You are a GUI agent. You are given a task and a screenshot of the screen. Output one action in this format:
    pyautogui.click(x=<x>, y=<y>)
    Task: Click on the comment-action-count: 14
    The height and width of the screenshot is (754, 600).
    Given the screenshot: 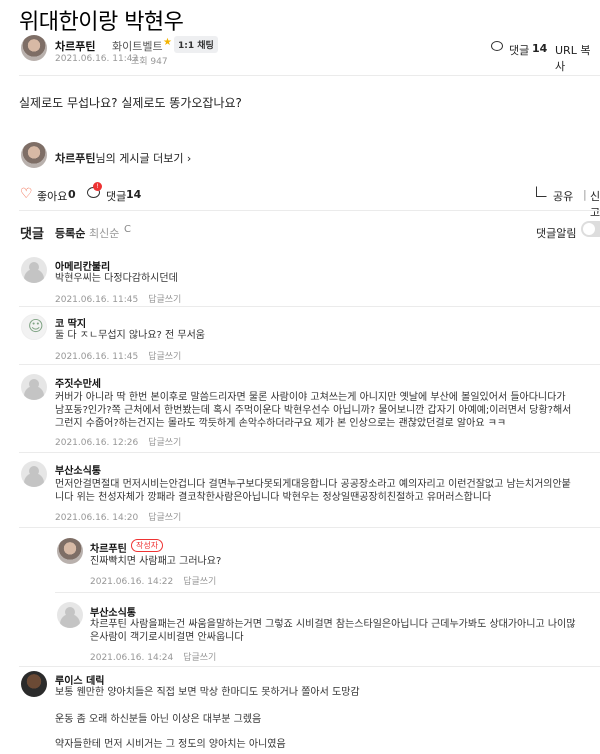 What is the action you would take?
    pyautogui.click(x=134, y=194)
    